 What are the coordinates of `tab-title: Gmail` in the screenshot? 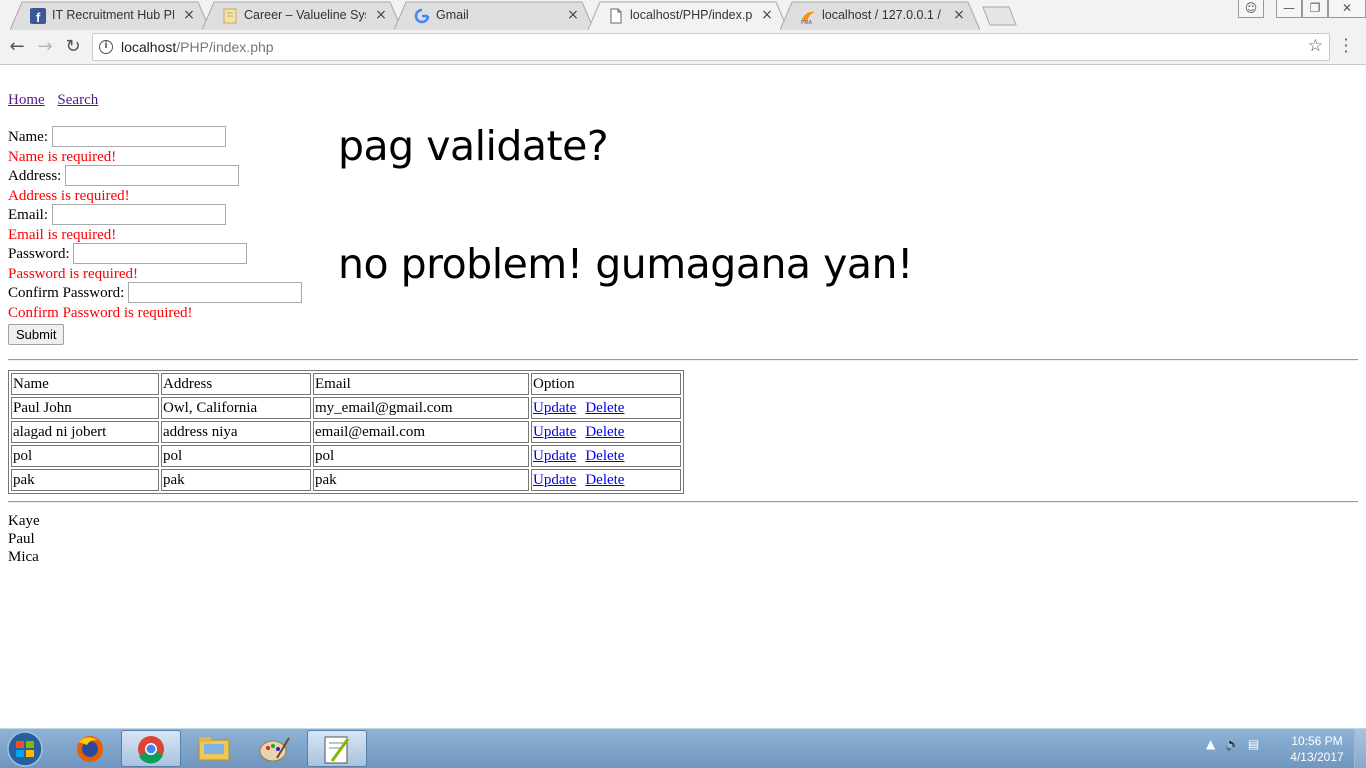 It's located at (452, 15).